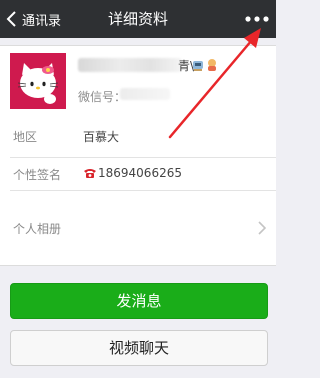 This screenshot has width=320, height=378. Describe the element at coordinates (139, 348) in the screenshot. I see `video-chat-button: 视频聊天` at that location.